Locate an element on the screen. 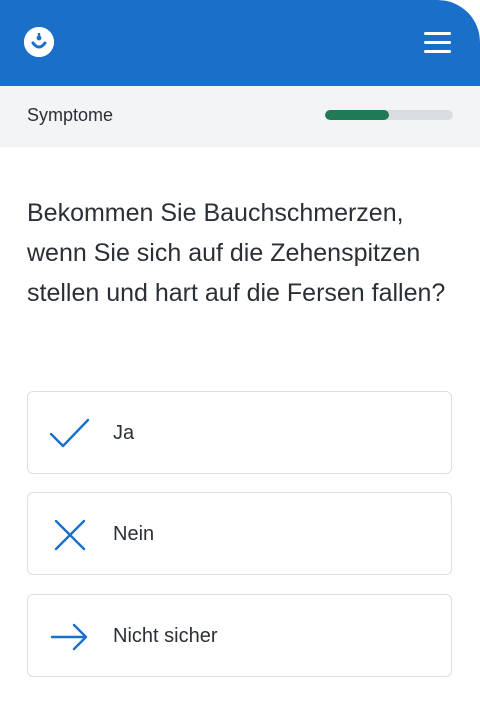 The height and width of the screenshot is (718, 480). section-label: Symptome is located at coordinates (70, 115).